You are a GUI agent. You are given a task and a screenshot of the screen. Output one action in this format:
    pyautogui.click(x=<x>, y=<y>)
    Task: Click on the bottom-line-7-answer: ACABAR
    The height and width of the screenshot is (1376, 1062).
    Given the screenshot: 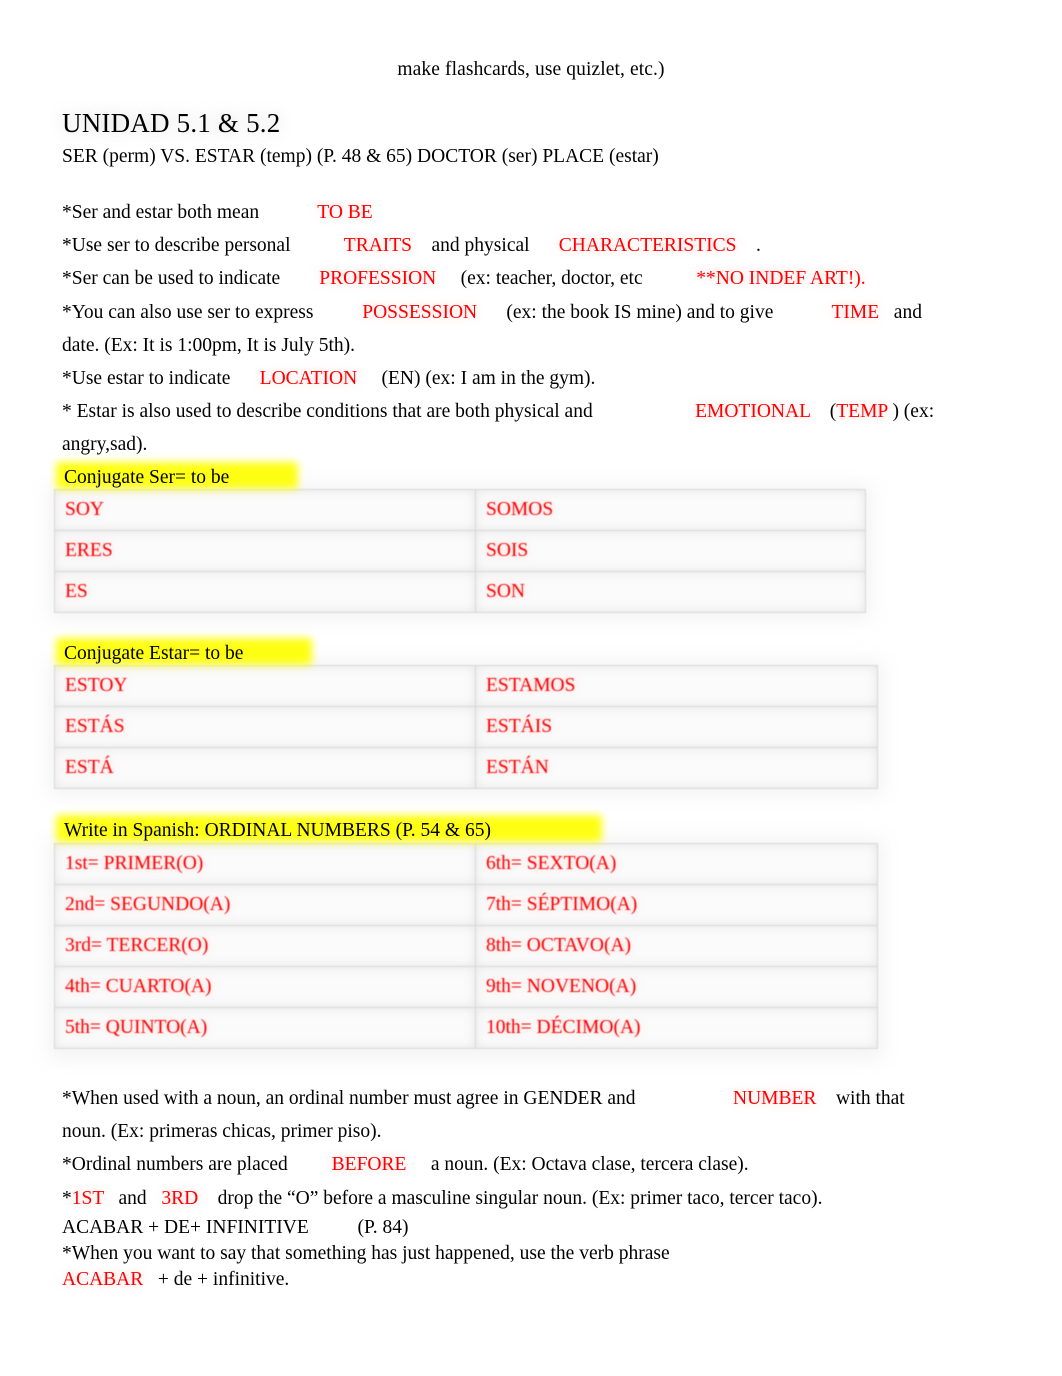 What is the action you would take?
    pyautogui.click(x=103, y=1279)
    